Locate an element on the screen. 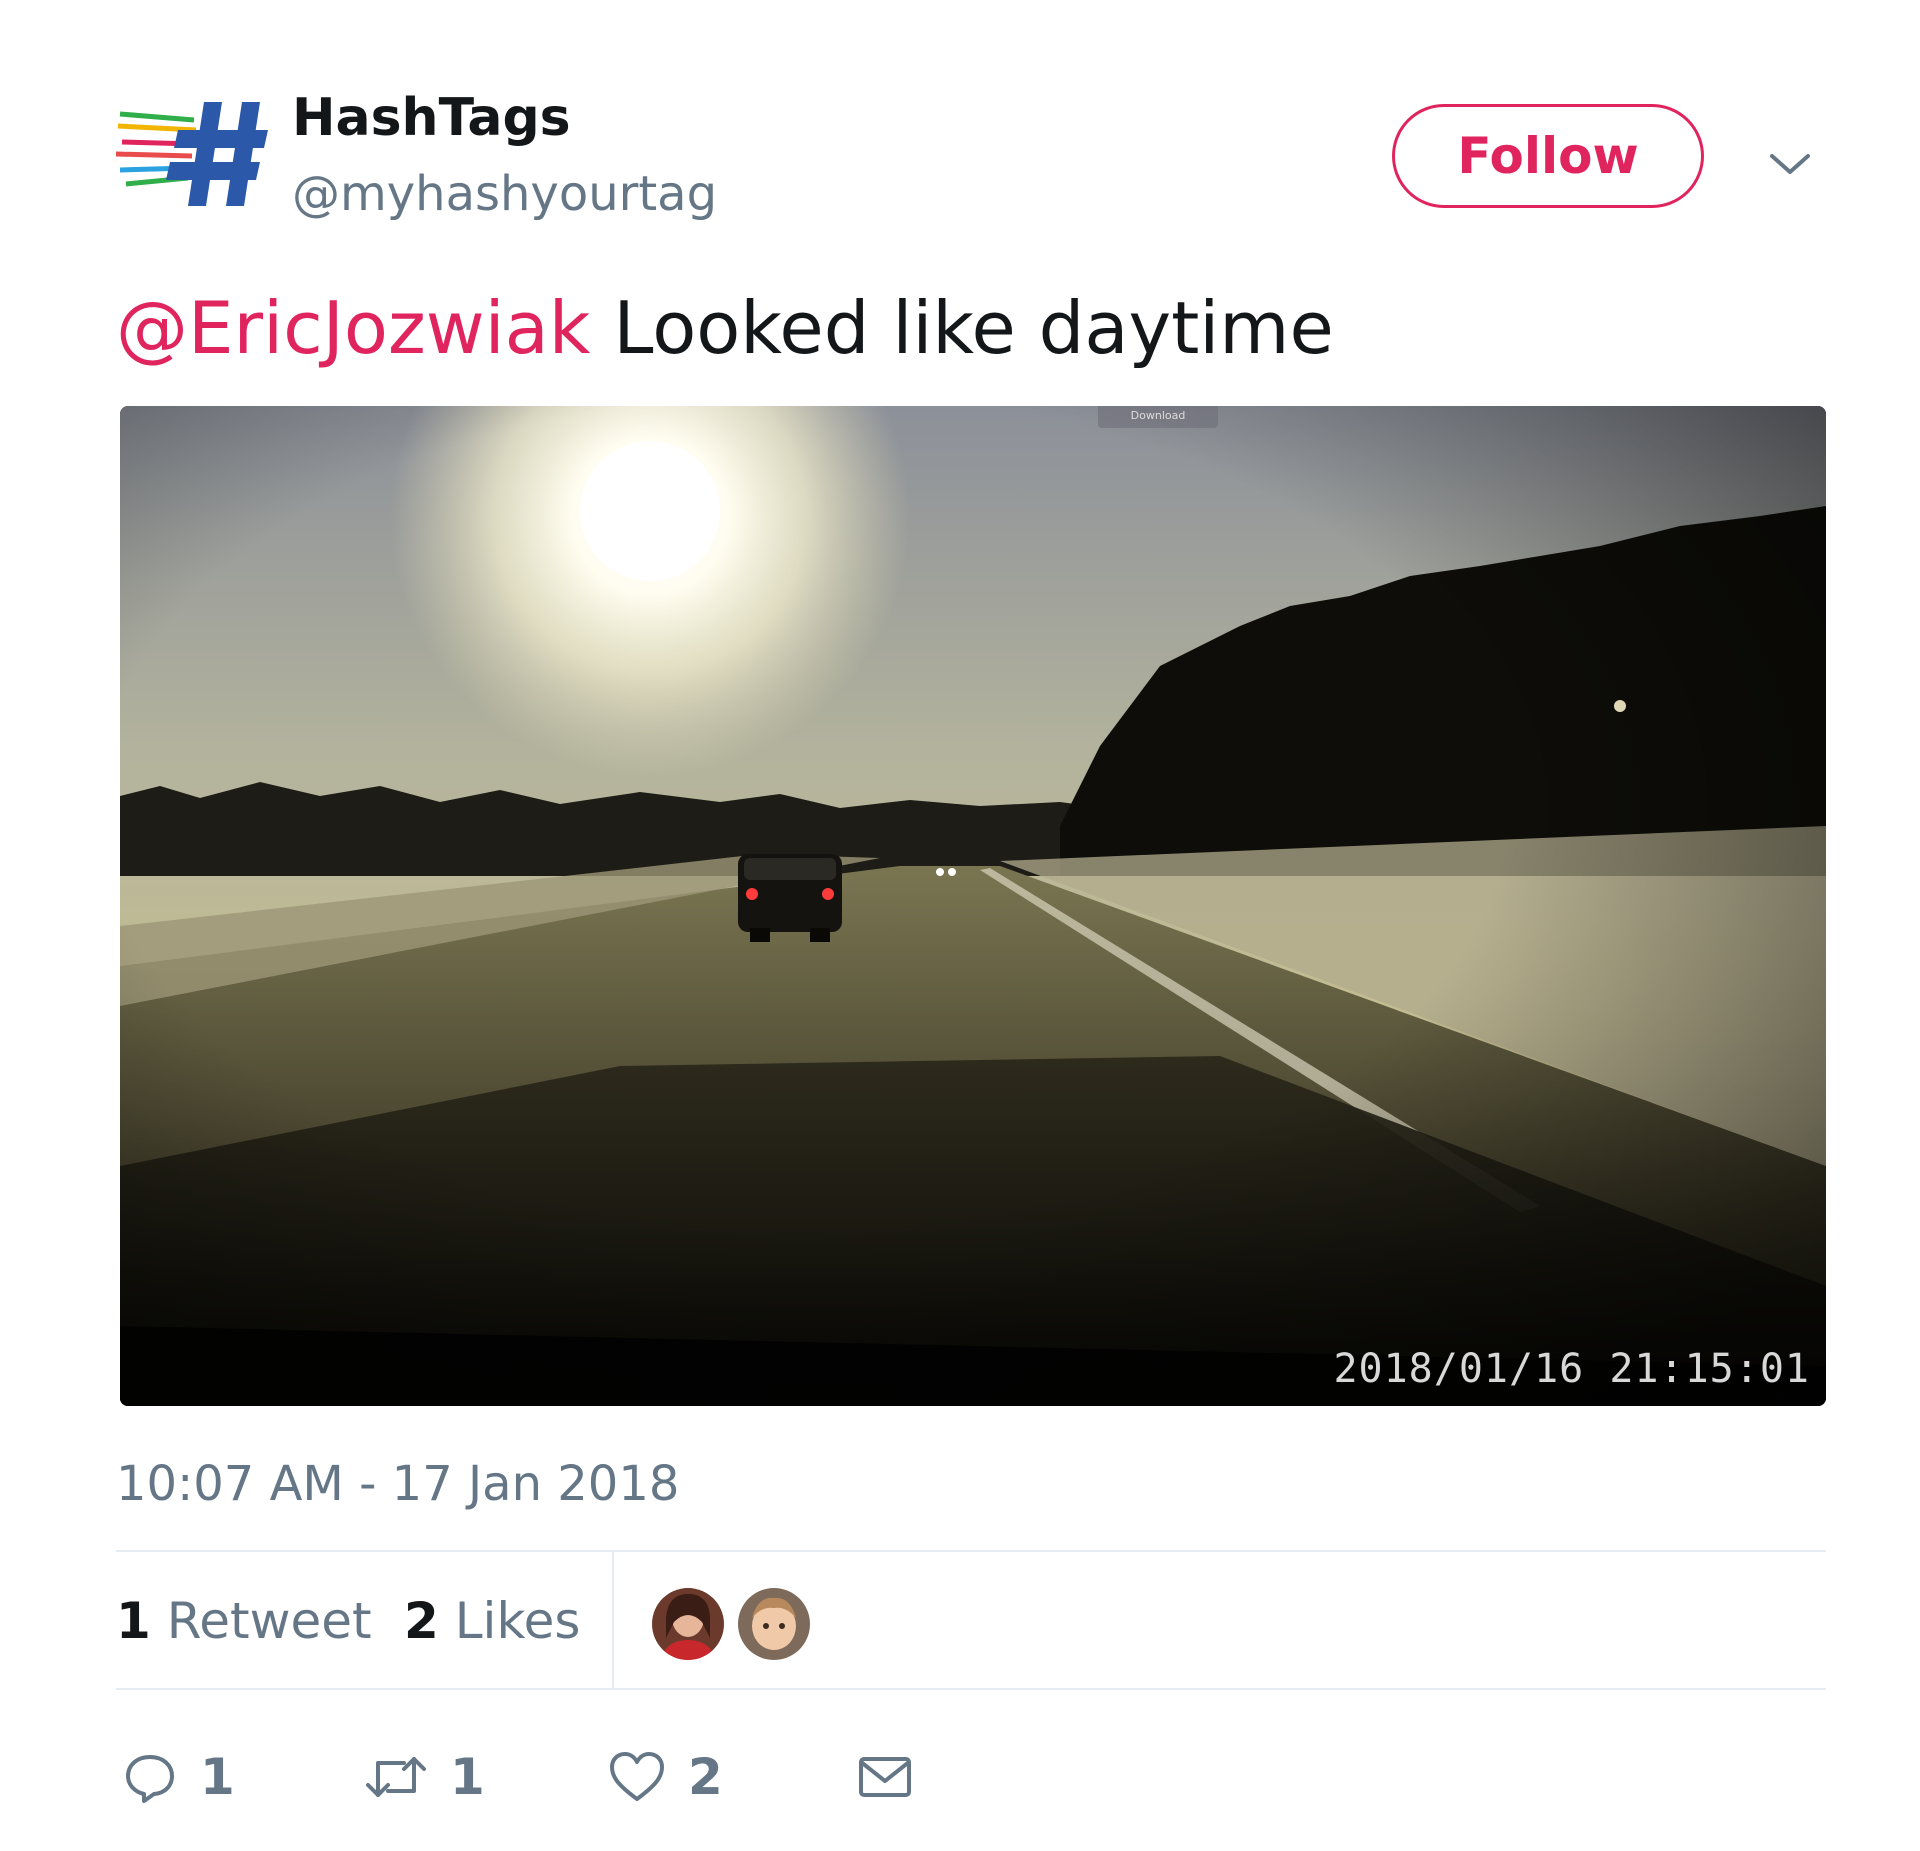 Image resolution: width=1920 pixels, height=1851 pixels. envelope-icon is located at coordinates (885, 1777).